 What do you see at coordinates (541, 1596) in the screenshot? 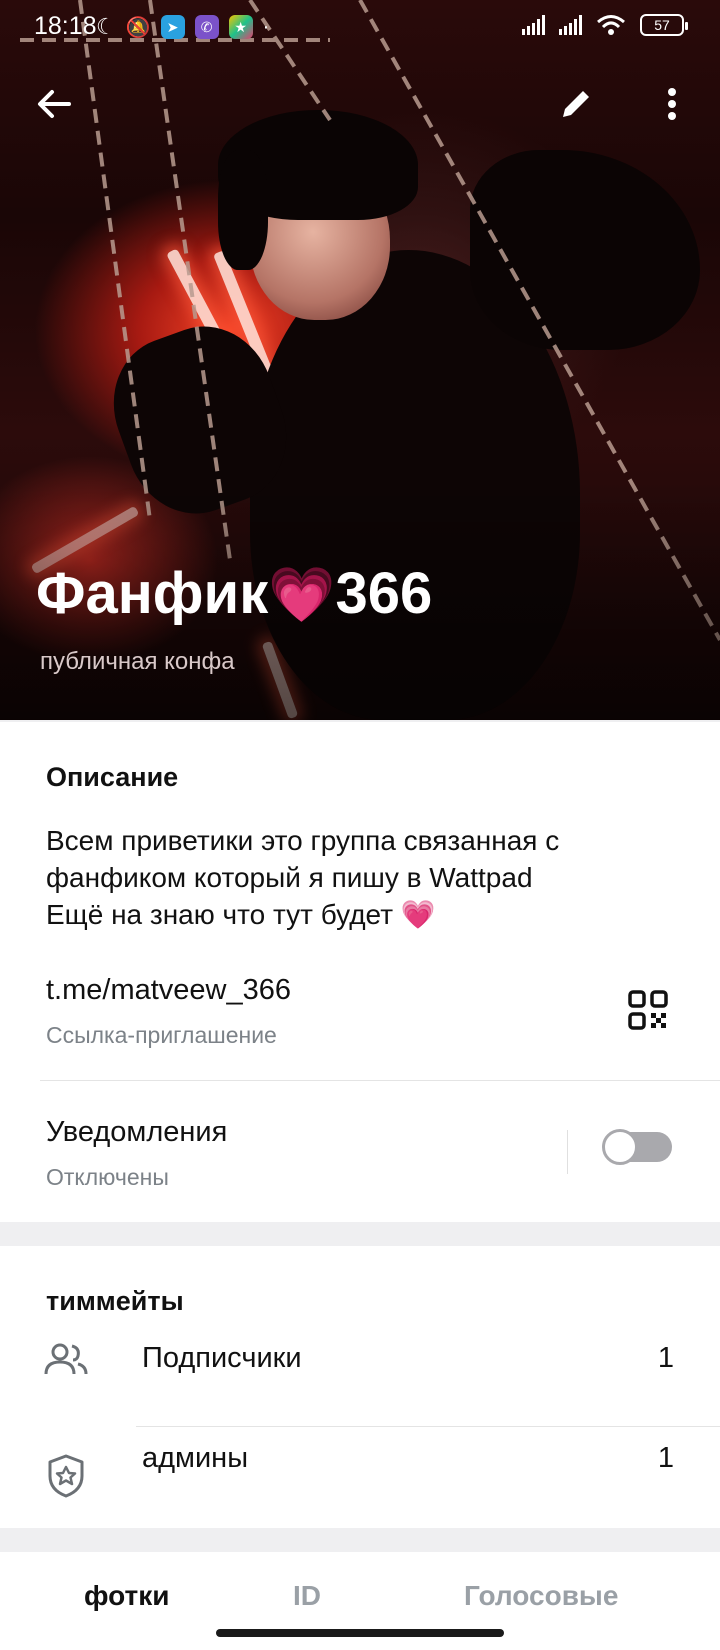
I see `tab-voice: Голосовые` at bounding box center [541, 1596].